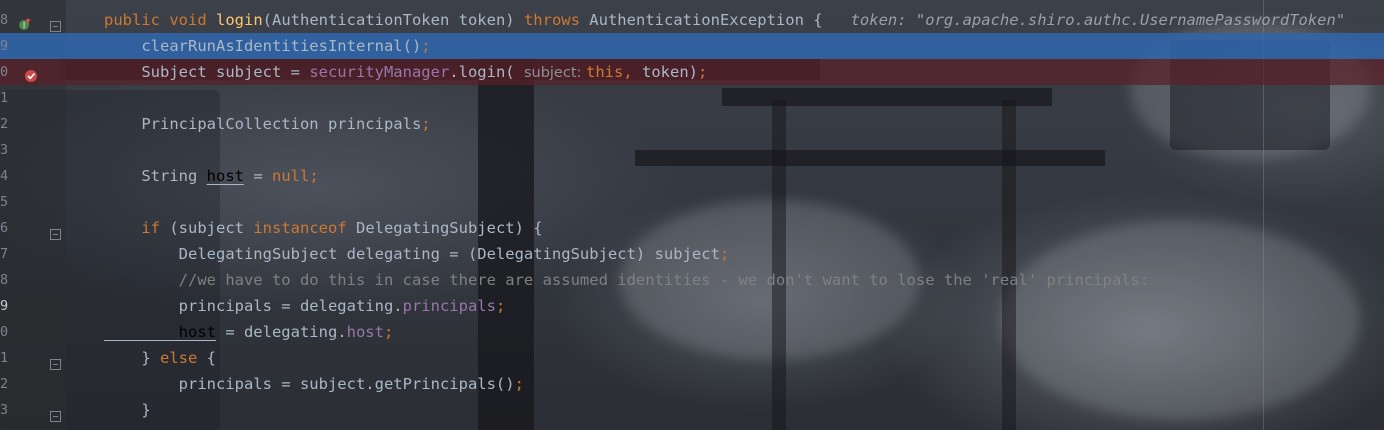  I want to click on code-line: 0 host = delegating.host;, so click(692, 332).